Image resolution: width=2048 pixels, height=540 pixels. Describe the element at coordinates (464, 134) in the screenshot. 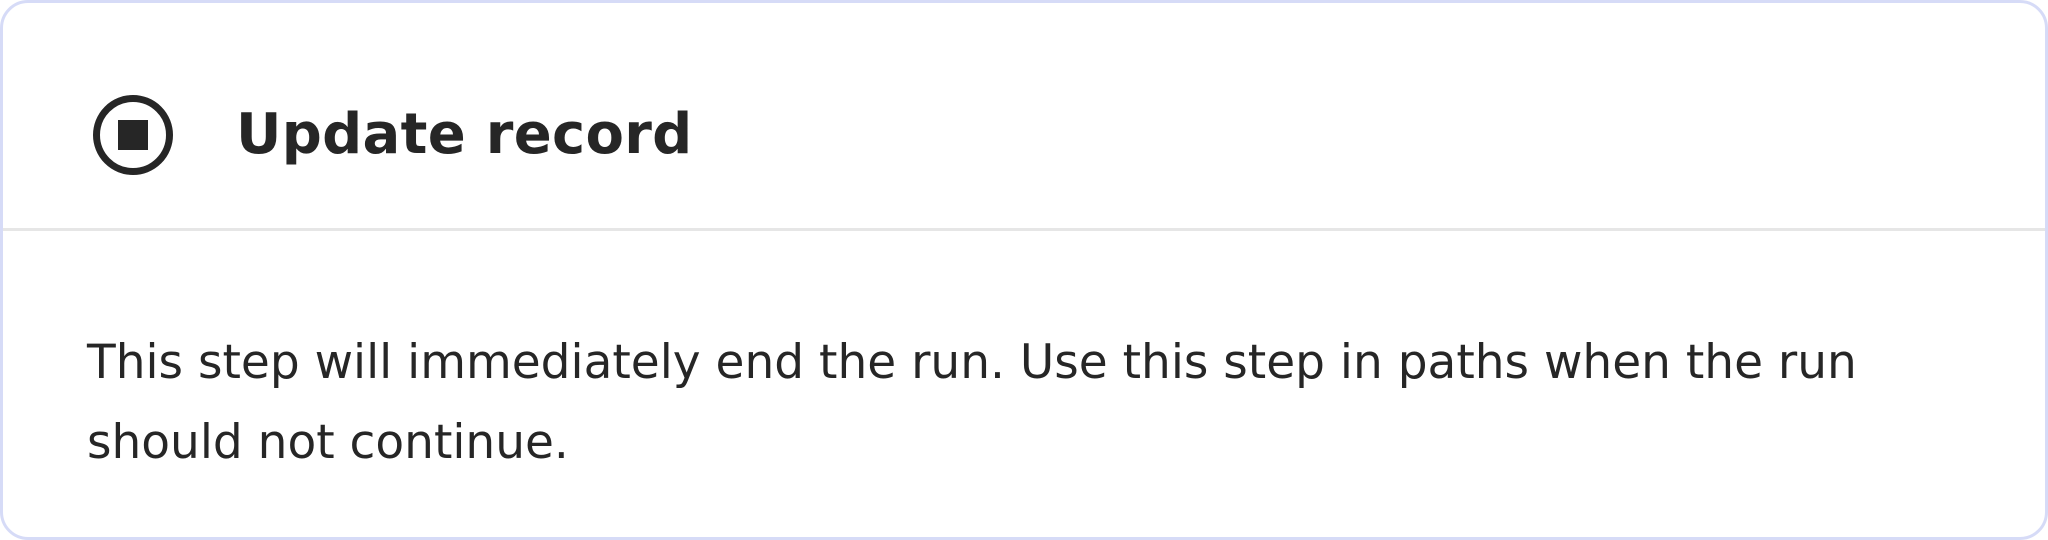

I see `card-title: Update record` at that location.